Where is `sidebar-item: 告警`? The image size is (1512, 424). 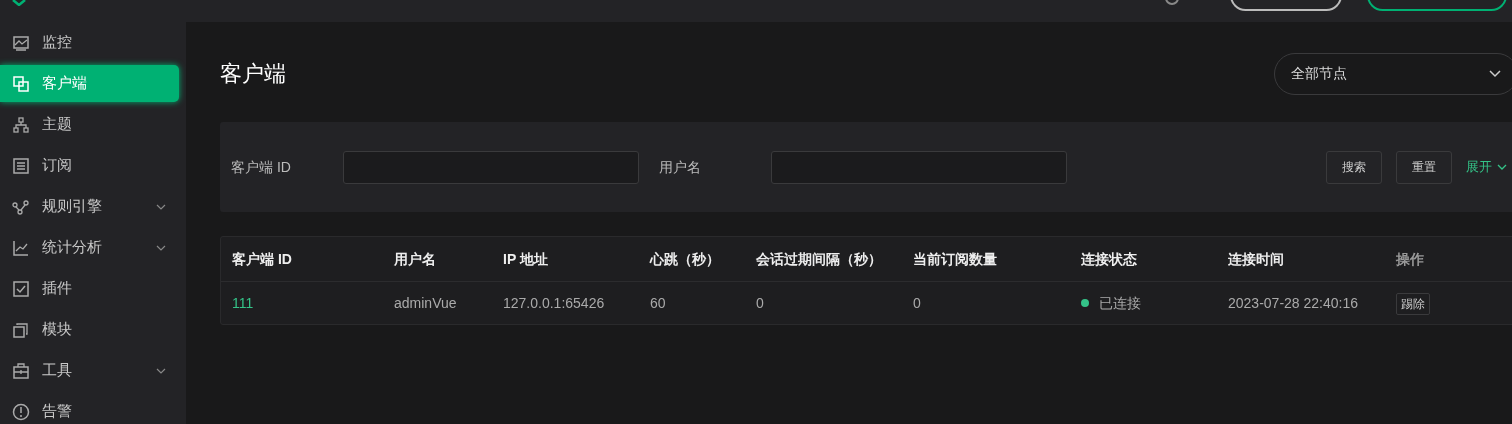
sidebar-item: 告警 is located at coordinates (89, 408).